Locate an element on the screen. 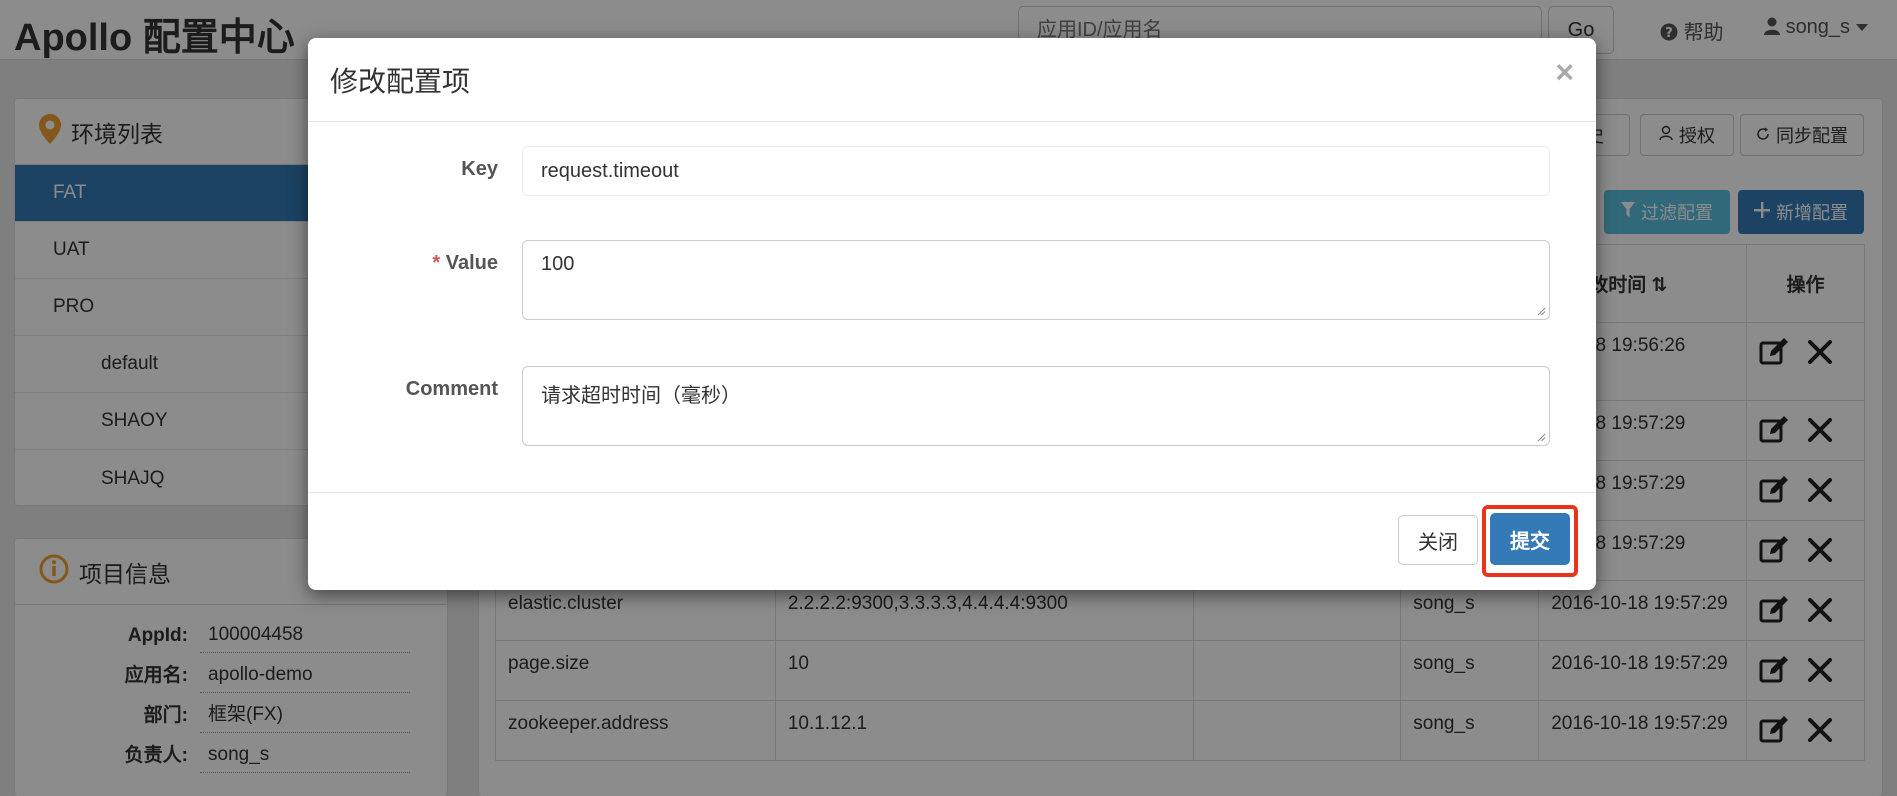 The width and height of the screenshot is (1897, 796). key-field is located at coordinates (1036, 171).